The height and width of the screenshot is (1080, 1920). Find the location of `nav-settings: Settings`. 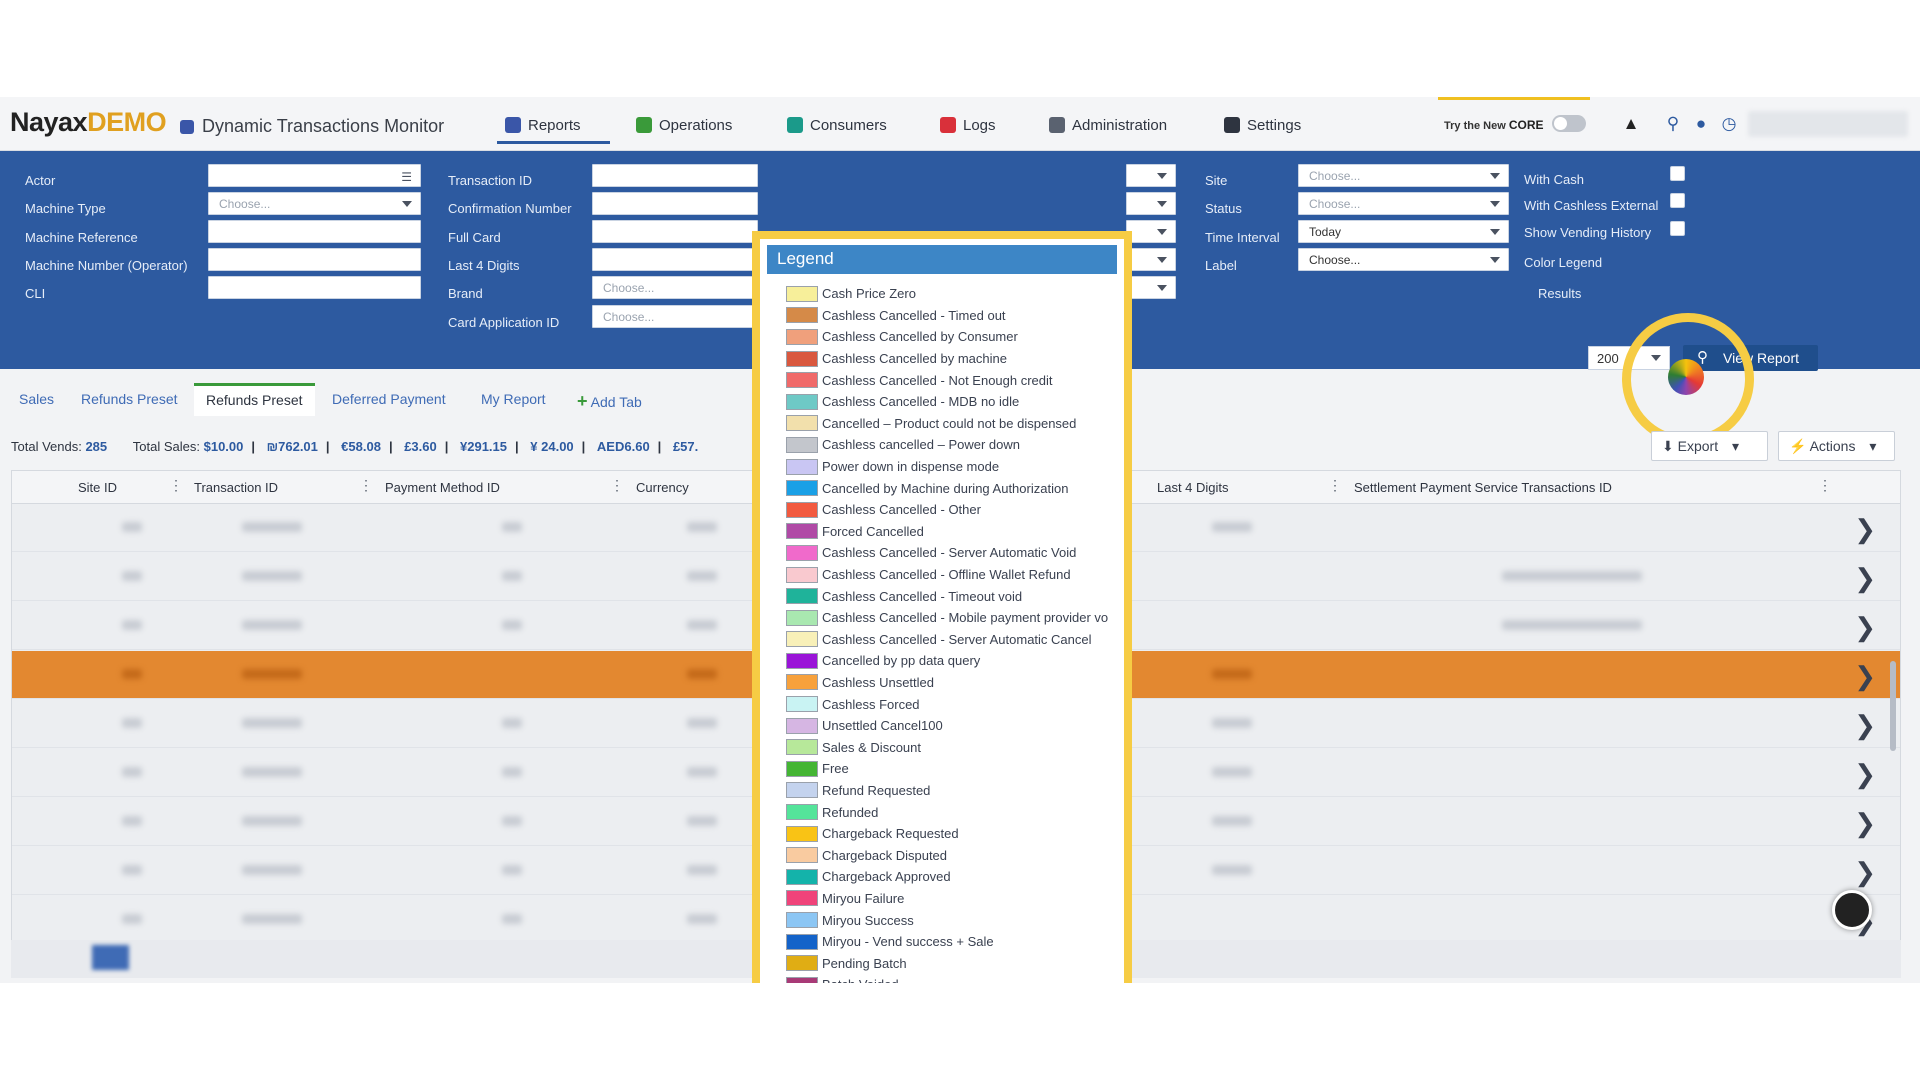

nav-settings: Settings is located at coordinates (1262, 125).